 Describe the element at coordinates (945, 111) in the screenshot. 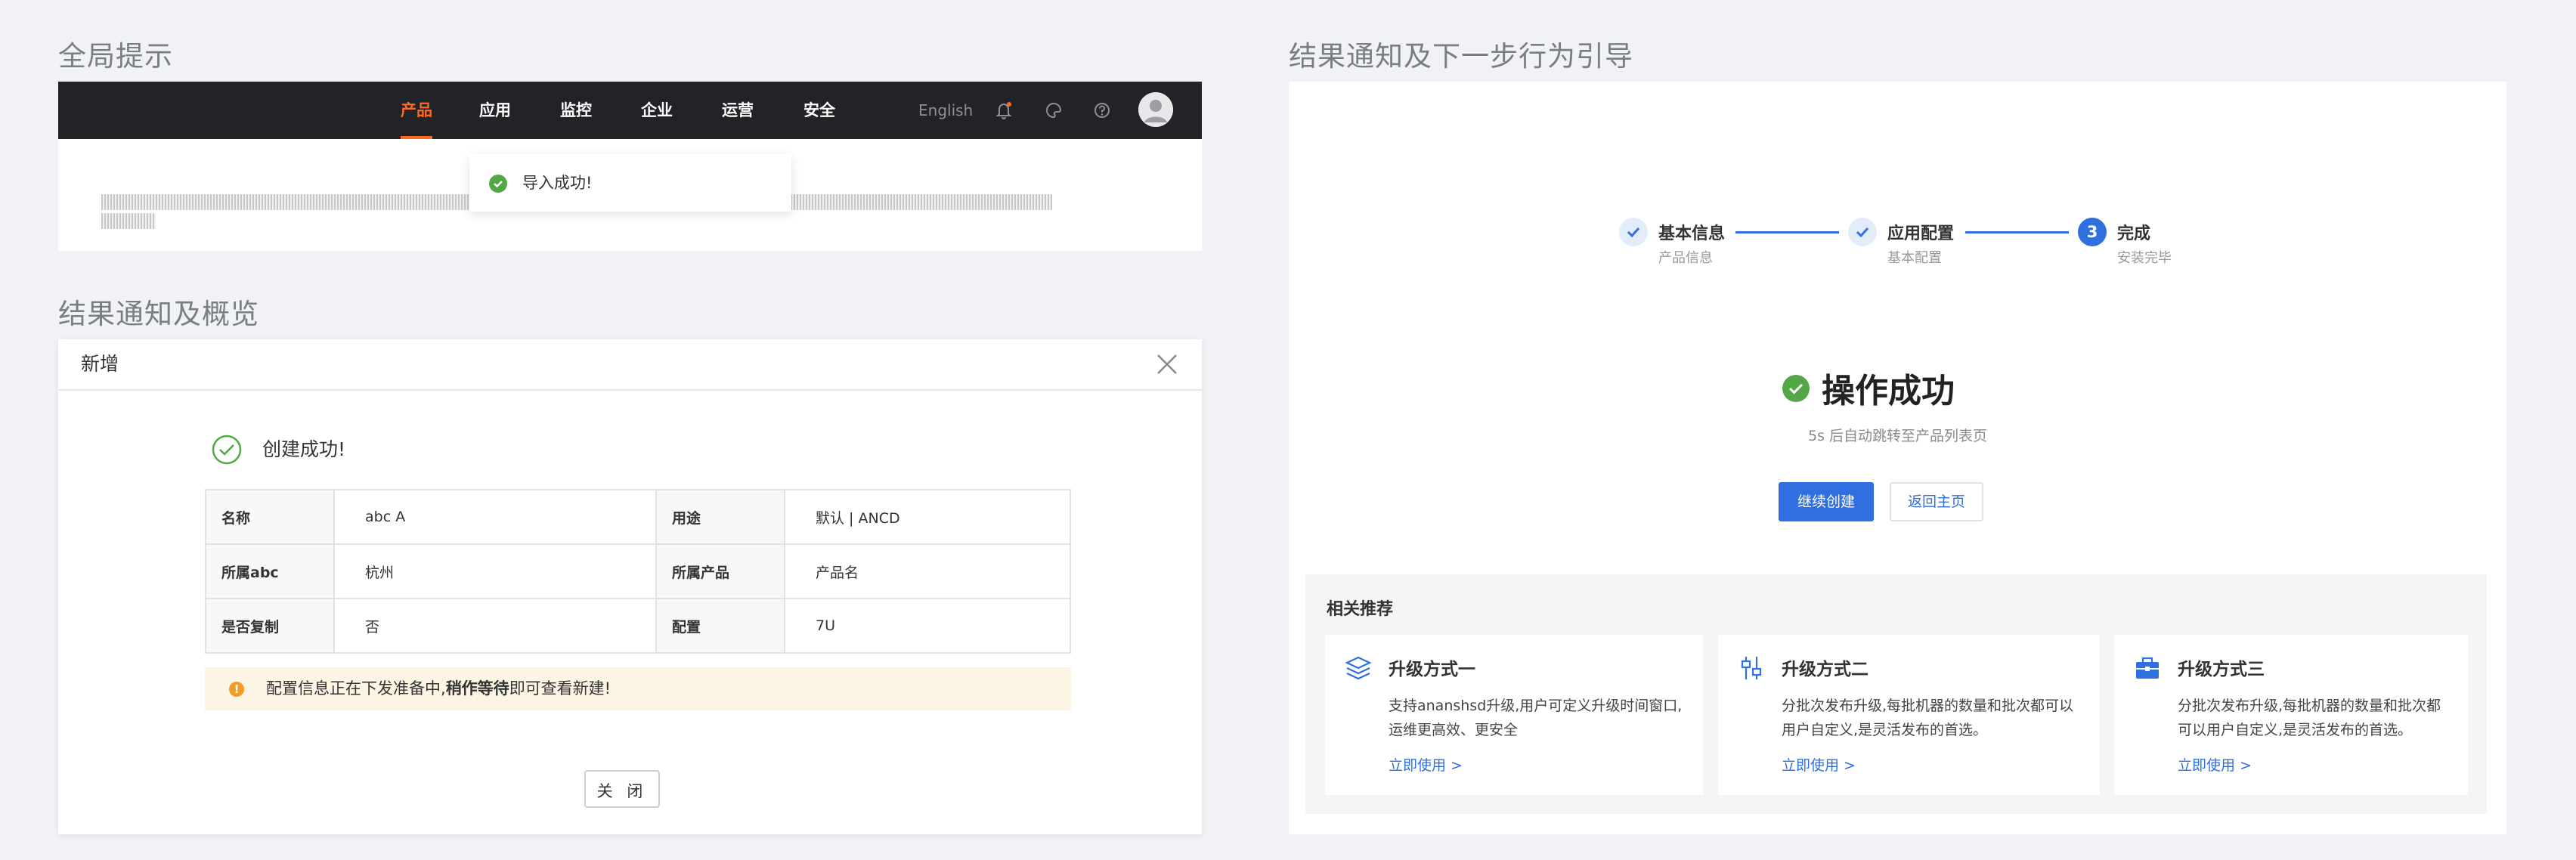

I see `language-switch: English` at that location.